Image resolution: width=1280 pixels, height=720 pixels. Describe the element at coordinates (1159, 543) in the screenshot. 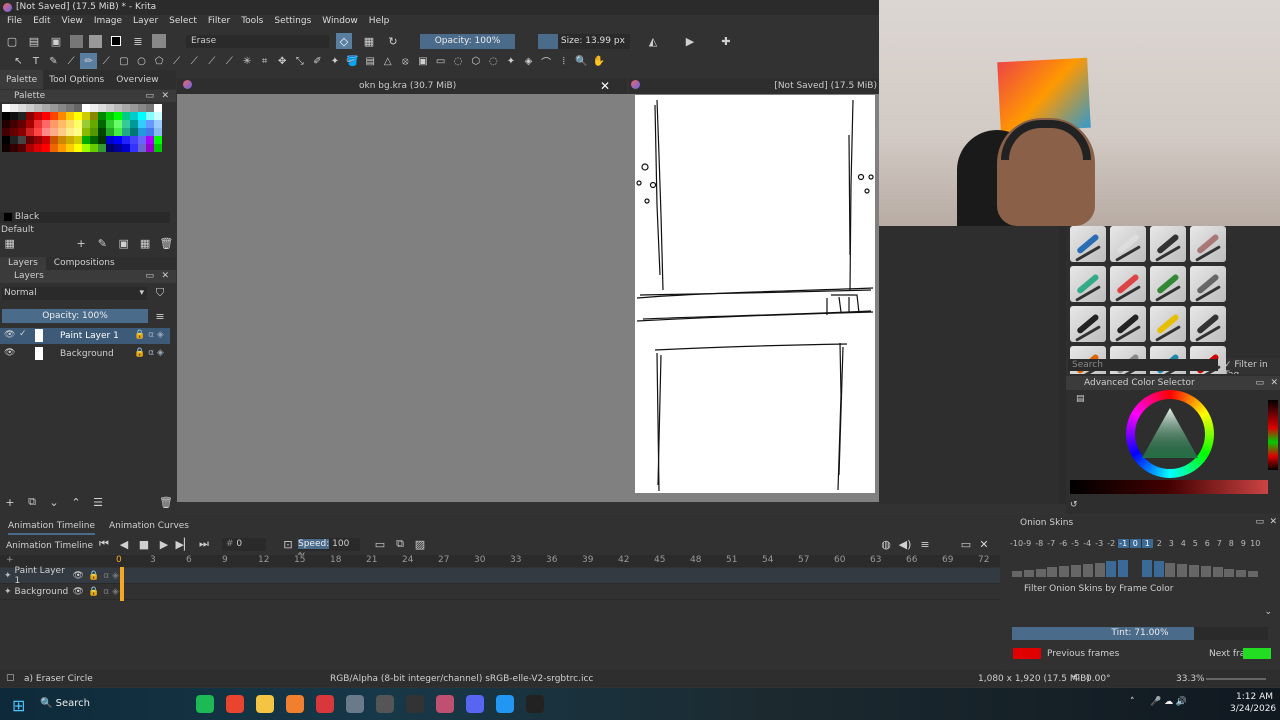

I see `onion-frame-number: 2` at that location.